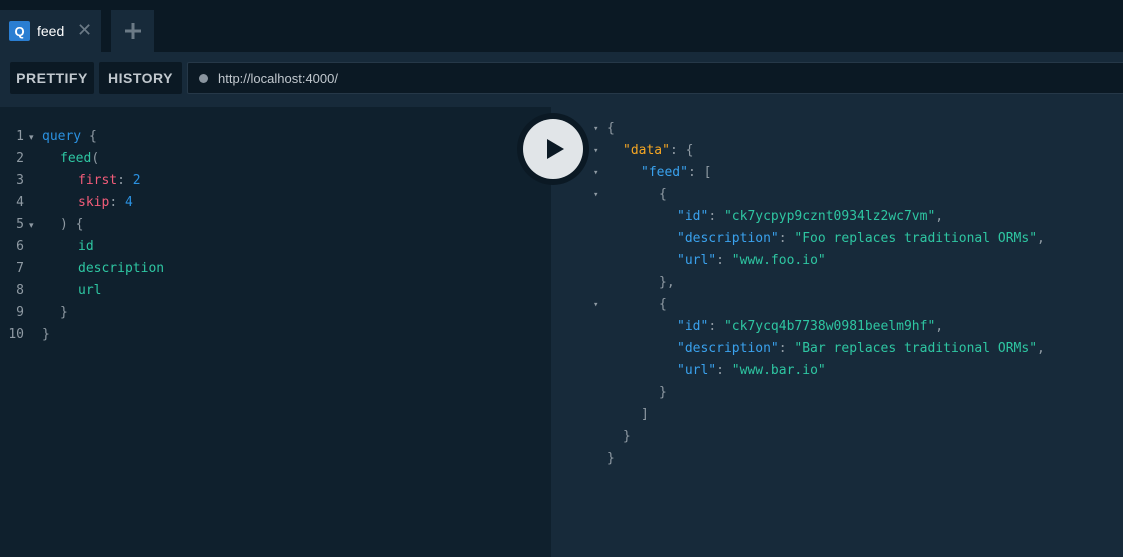  Describe the element at coordinates (278, 78) in the screenshot. I see `endpoint-url: http://localhost:4000/` at that location.